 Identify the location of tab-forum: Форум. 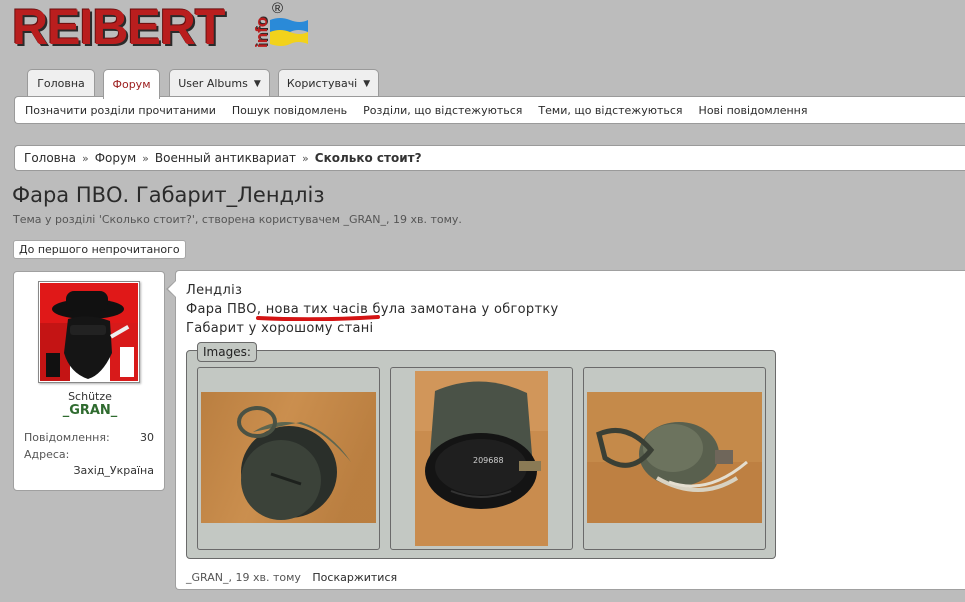
(131, 84).